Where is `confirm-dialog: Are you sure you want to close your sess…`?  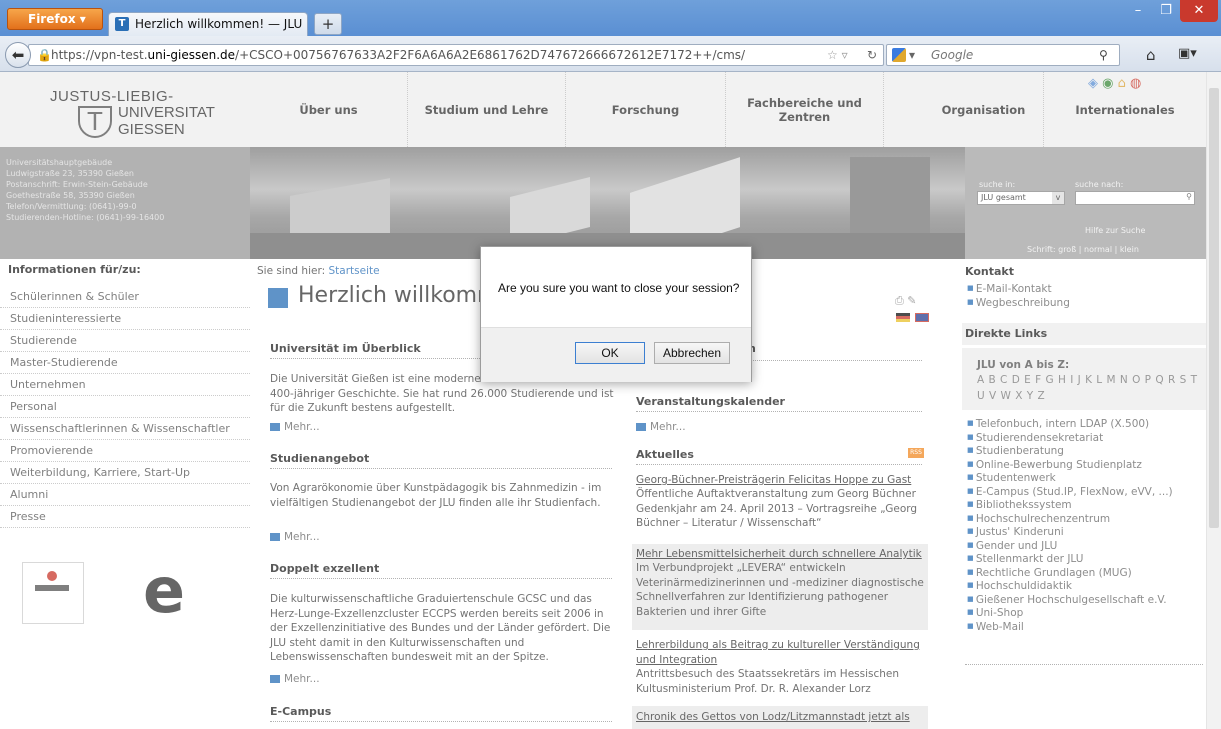
confirm-dialog: Are you sure you want to close your sess… is located at coordinates (616, 314).